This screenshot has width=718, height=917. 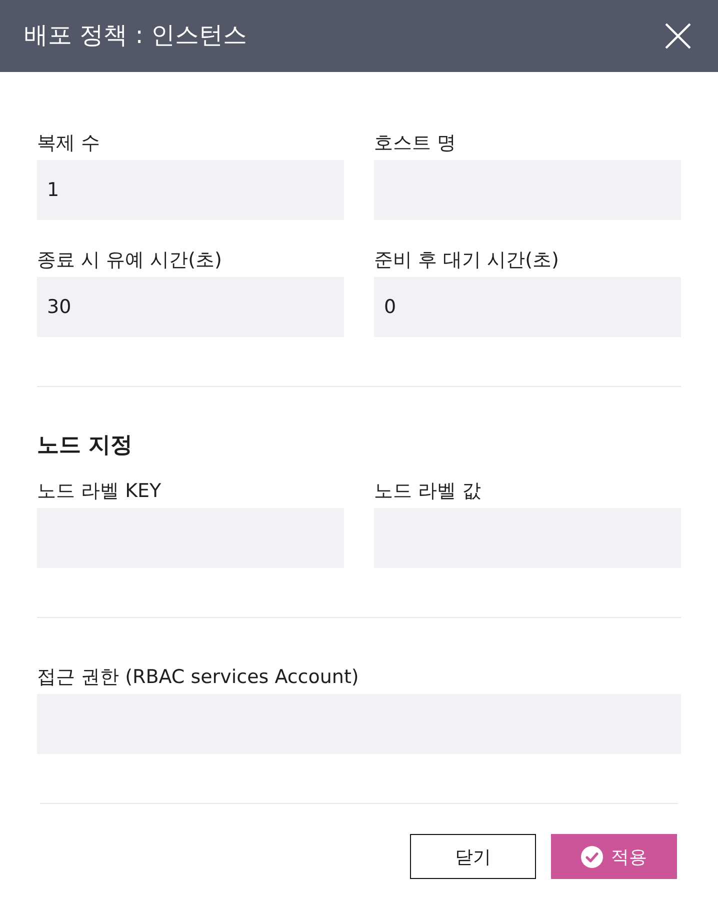 I want to click on field-label: 준비 후 대기 시간(초), so click(x=467, y=260).